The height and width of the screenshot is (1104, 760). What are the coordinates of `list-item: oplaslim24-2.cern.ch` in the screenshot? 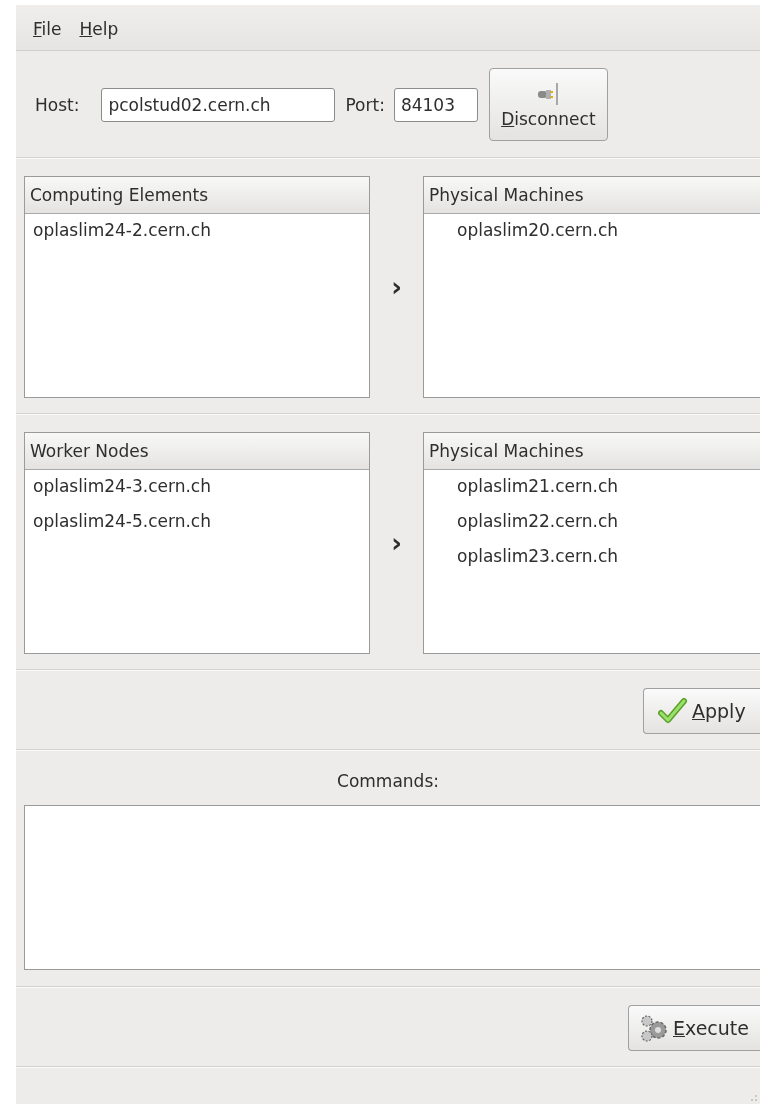 It's located at (197, 231).